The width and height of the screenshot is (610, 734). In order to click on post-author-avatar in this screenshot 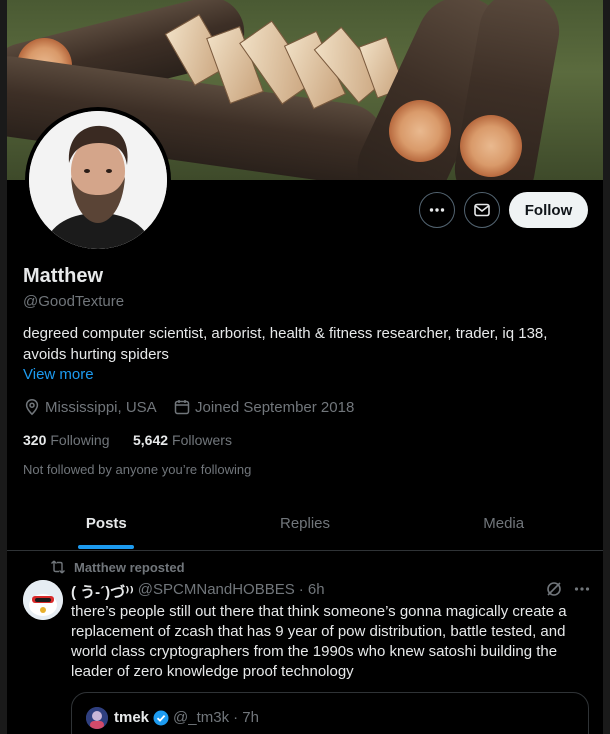, I will do `click(43, 600)`.